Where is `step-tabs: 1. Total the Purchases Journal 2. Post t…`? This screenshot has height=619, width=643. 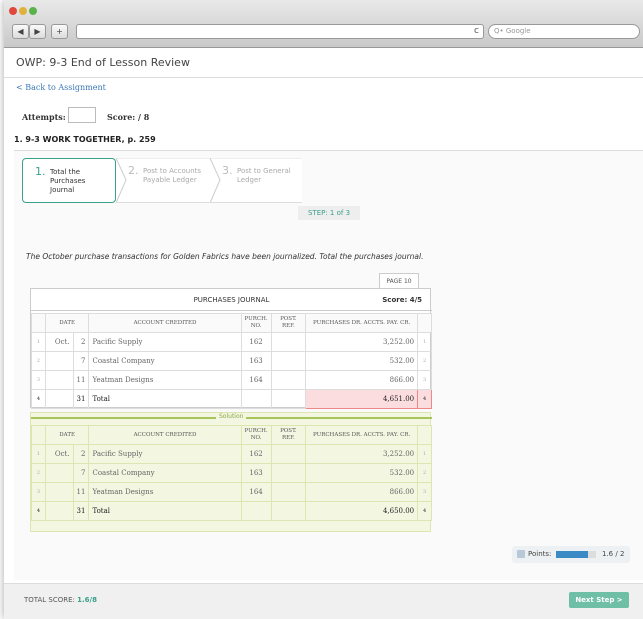 step-tabs: 1. Total the Purchases Journal 2. Post t… is located at coordinates (162, 180).